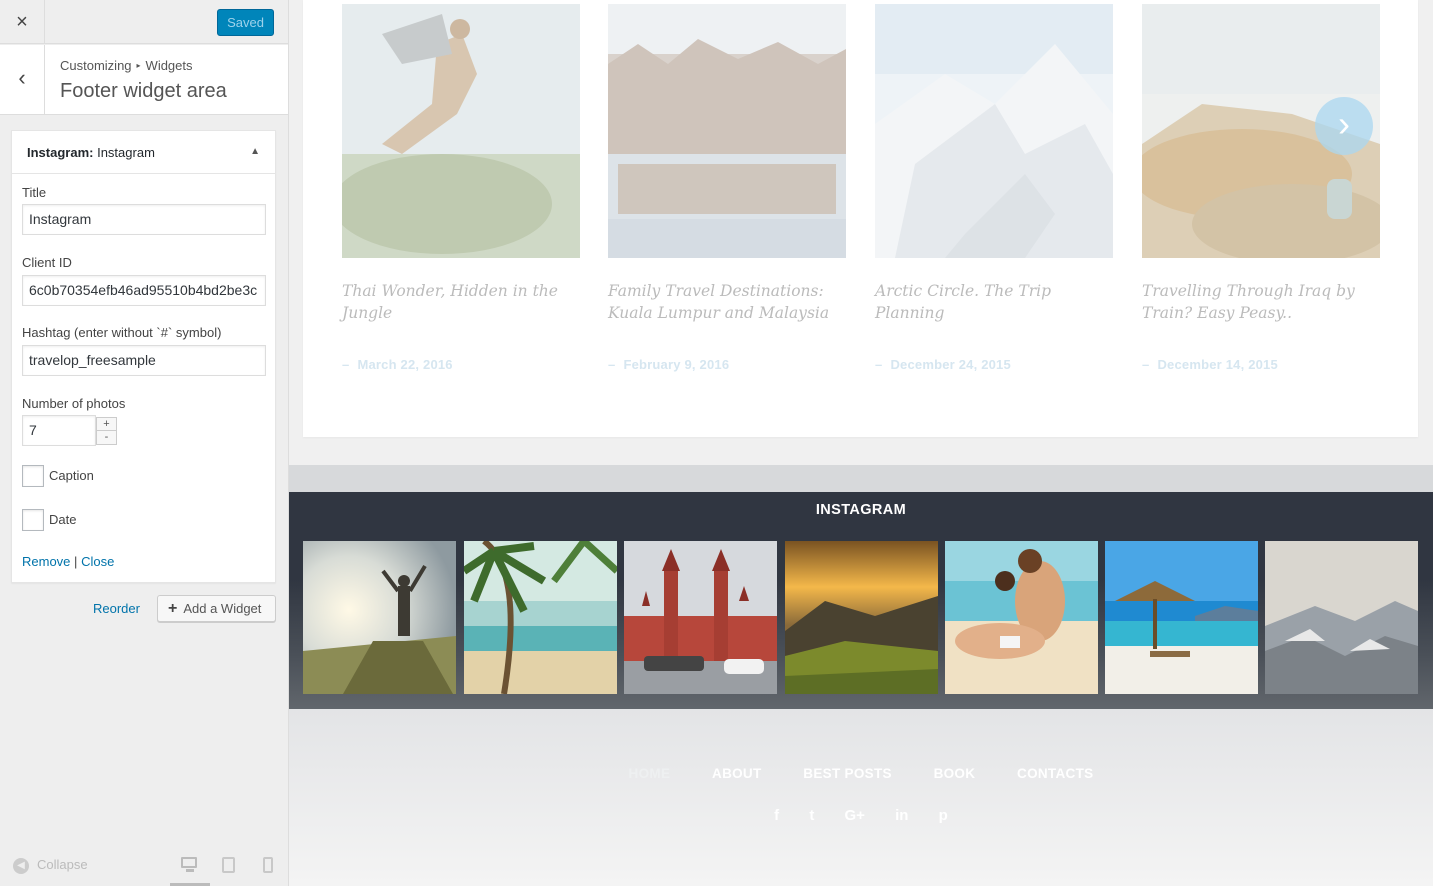 This screenshot has height=886, width=1433. What do you see at coordinates (943, 815) in the screenshot?
I see `pinterest-icon: p` at bounding box center [943, 815].